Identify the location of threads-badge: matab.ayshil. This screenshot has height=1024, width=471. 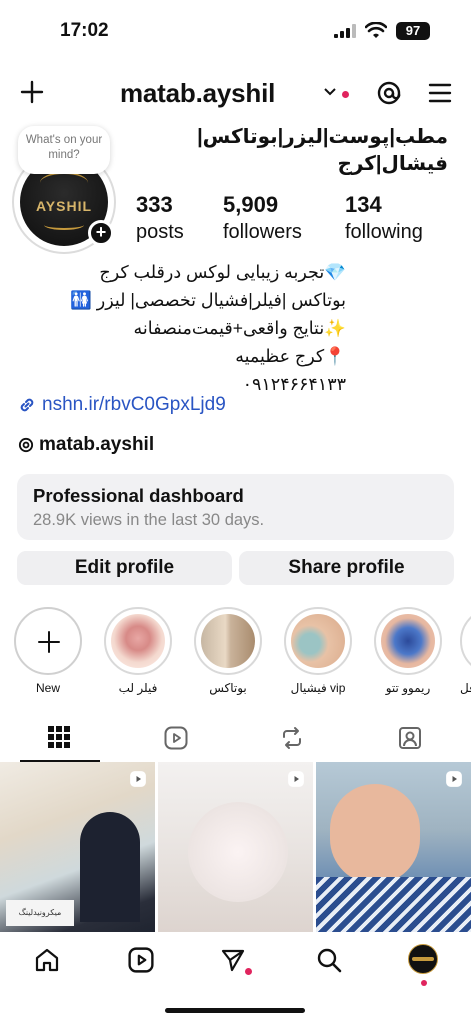
(86, 445).